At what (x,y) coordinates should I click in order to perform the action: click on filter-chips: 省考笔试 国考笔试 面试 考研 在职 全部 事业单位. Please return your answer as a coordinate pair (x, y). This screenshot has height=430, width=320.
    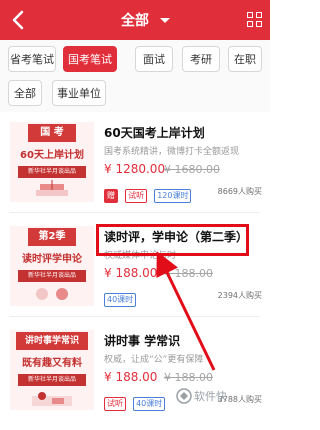
    Looking at the image, I should click on (135, 76).